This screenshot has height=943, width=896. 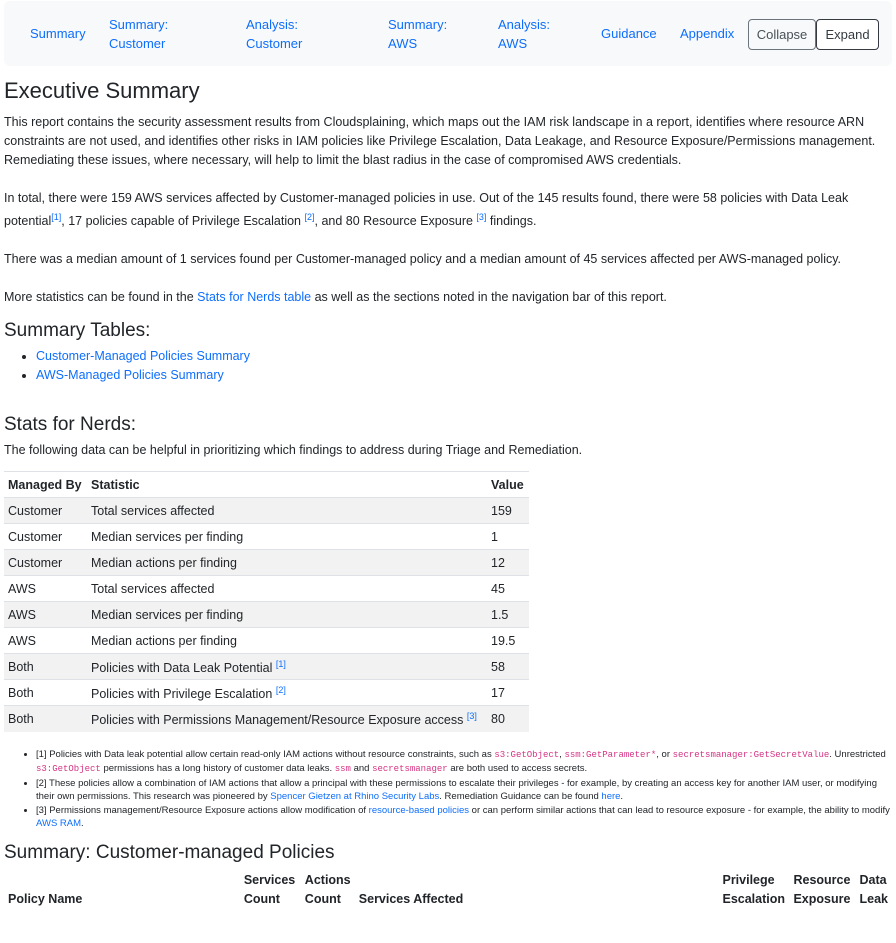 I want to click on cell-value: 80, so click(x=508, y=718).